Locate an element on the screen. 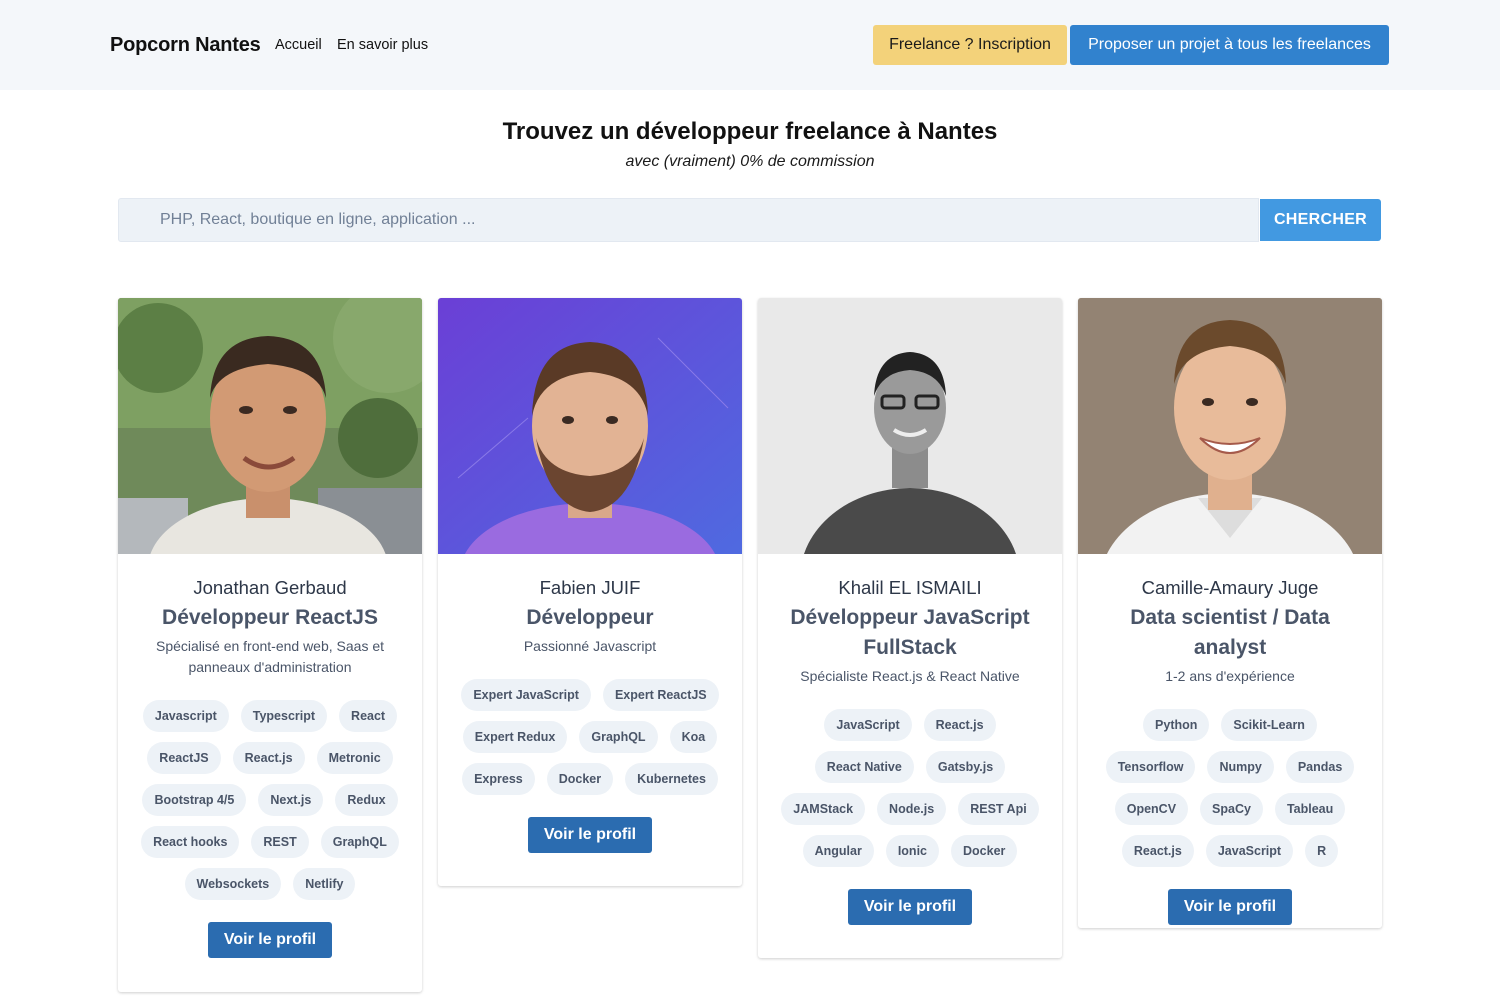 The image size is (1500, 1000). page-subtitle: avec (vraiment) 0% de commission is located at coordinates (750, 161).